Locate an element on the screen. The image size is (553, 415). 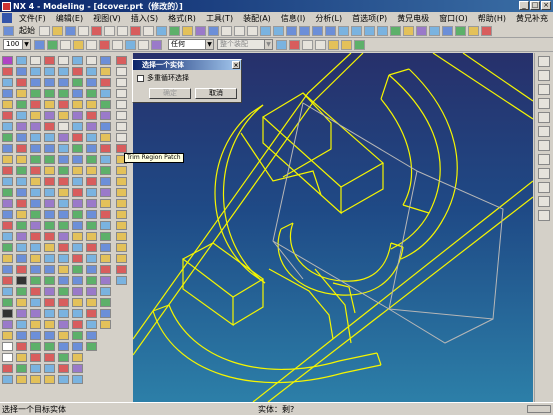
tool-46-icon is located at coordinates (91, 225).